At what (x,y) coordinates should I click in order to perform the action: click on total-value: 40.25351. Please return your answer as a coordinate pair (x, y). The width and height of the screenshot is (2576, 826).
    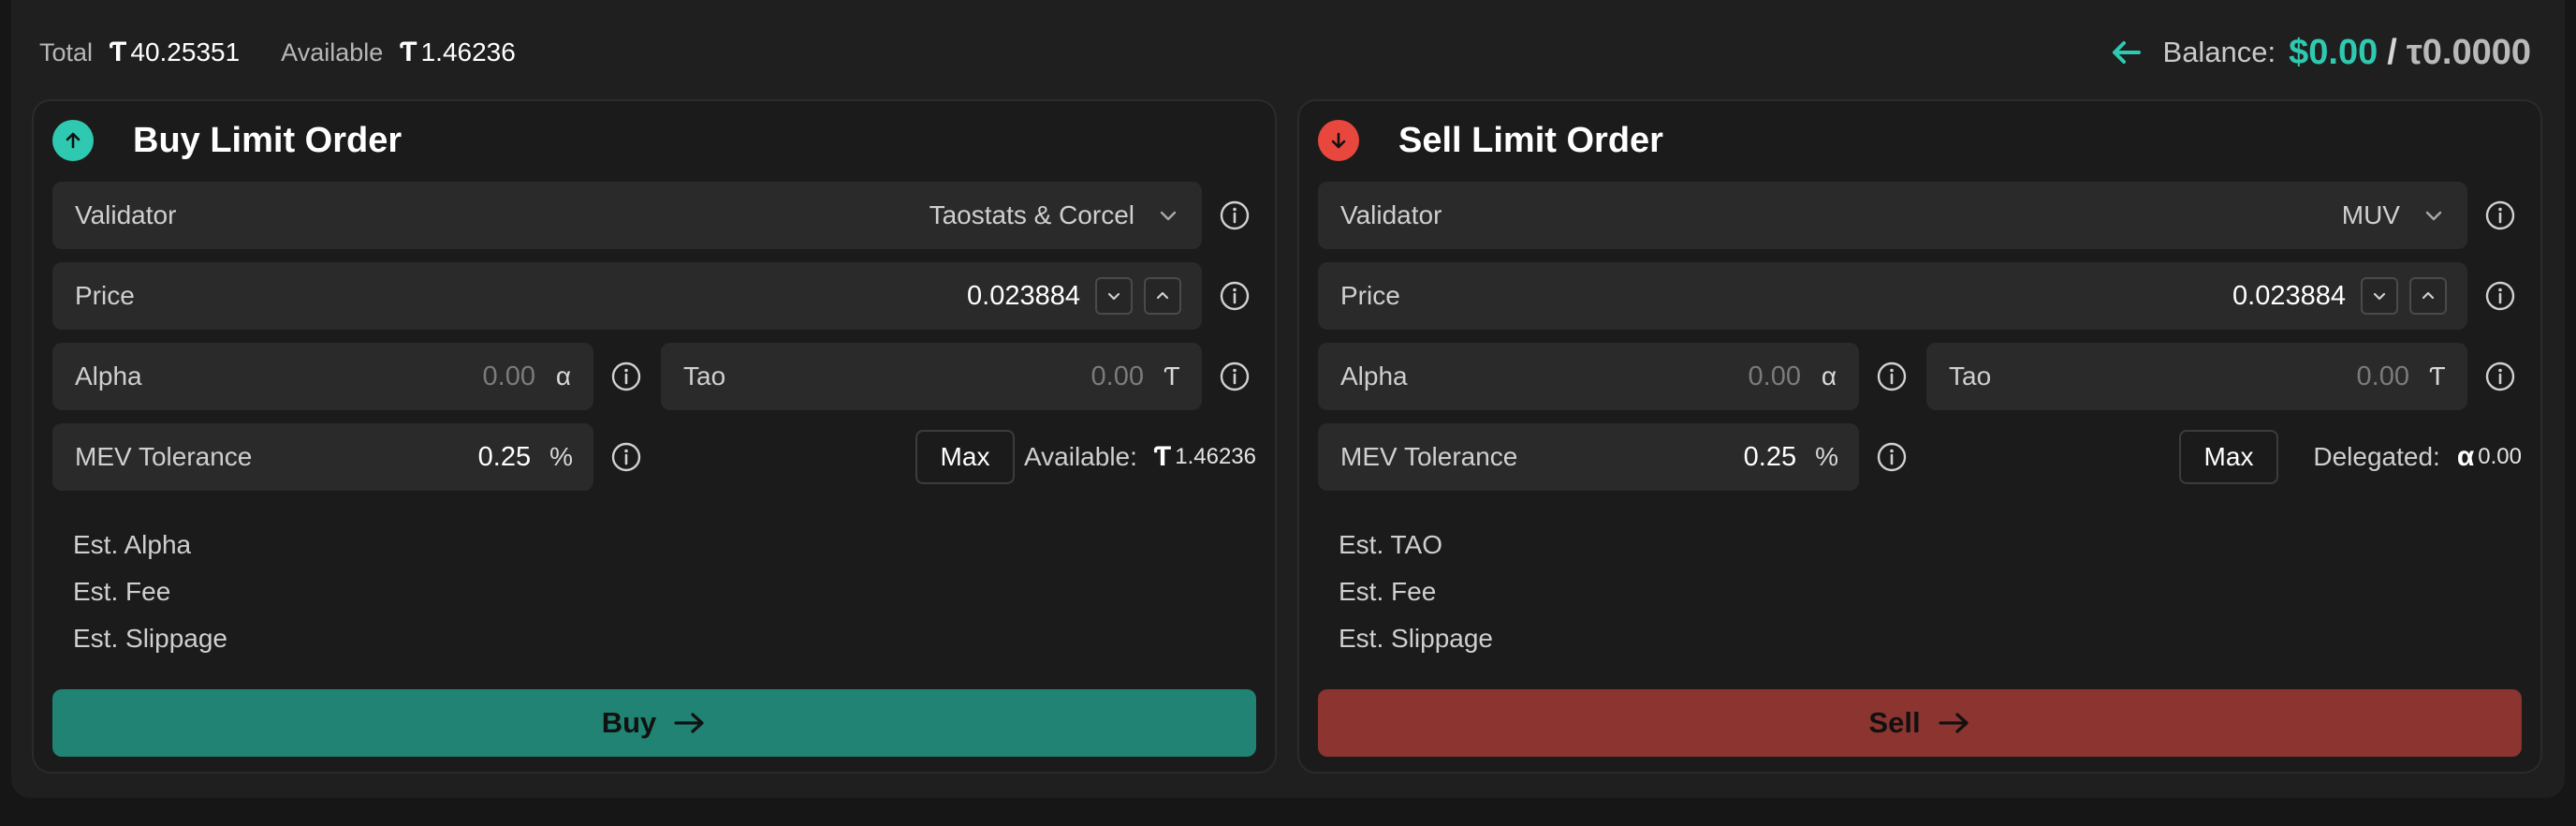
    Looking at the image, I should click on (185, 51).